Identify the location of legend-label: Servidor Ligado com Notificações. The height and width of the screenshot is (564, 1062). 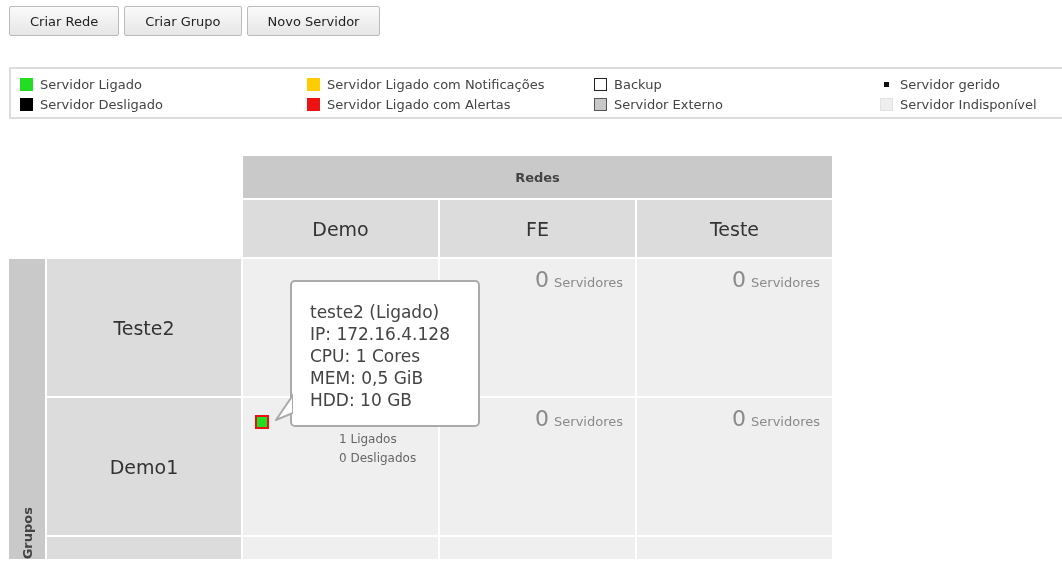
(436, 84).